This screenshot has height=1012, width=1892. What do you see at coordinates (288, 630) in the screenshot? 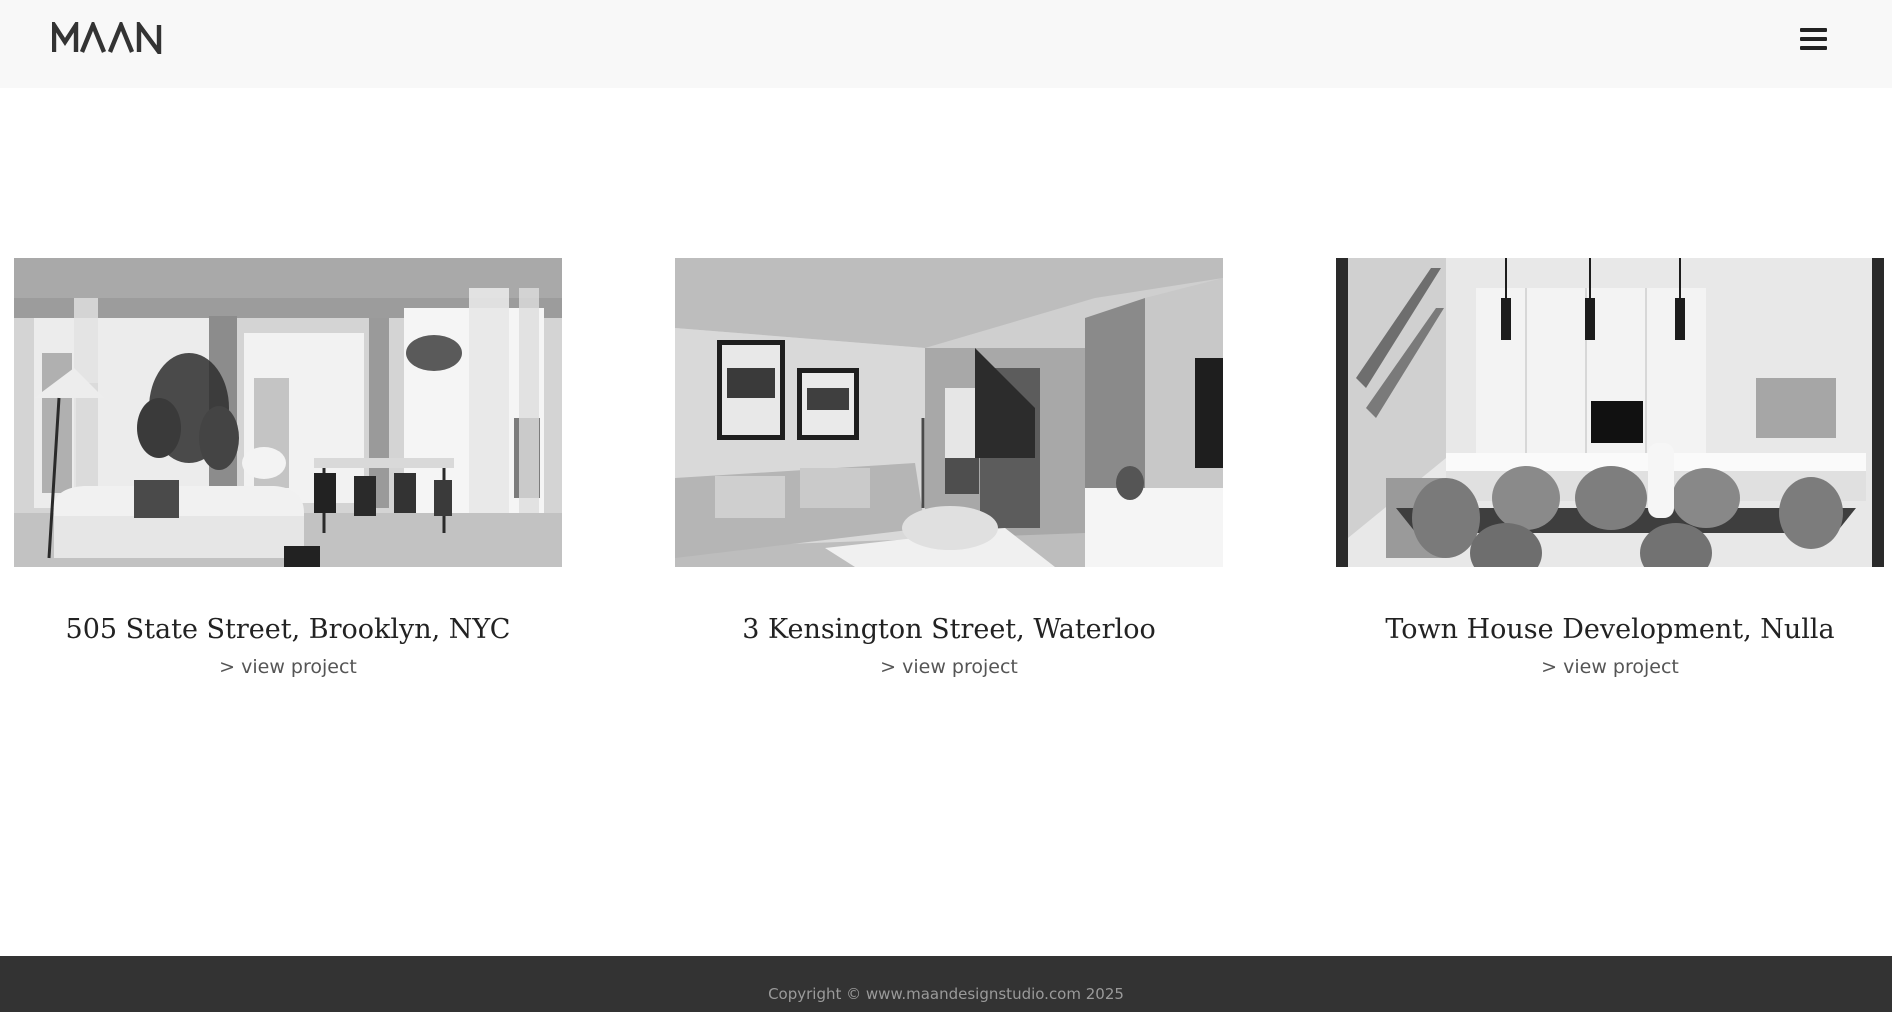
I see `project-title: 505 State Street, Brooklyn, NYC` at bounding box center [288, 630].